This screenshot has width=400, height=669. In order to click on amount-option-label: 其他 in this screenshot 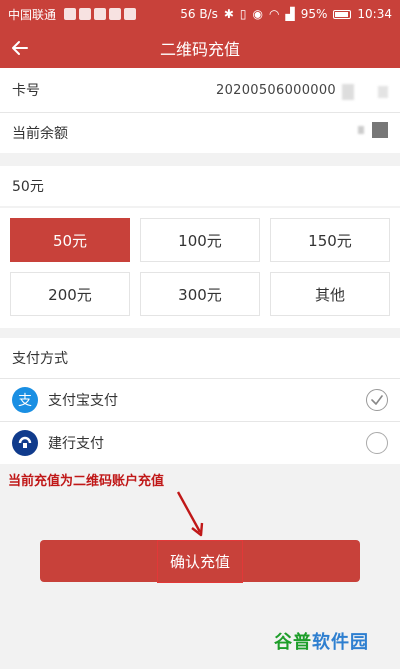, I will do `click(329, 294)`.